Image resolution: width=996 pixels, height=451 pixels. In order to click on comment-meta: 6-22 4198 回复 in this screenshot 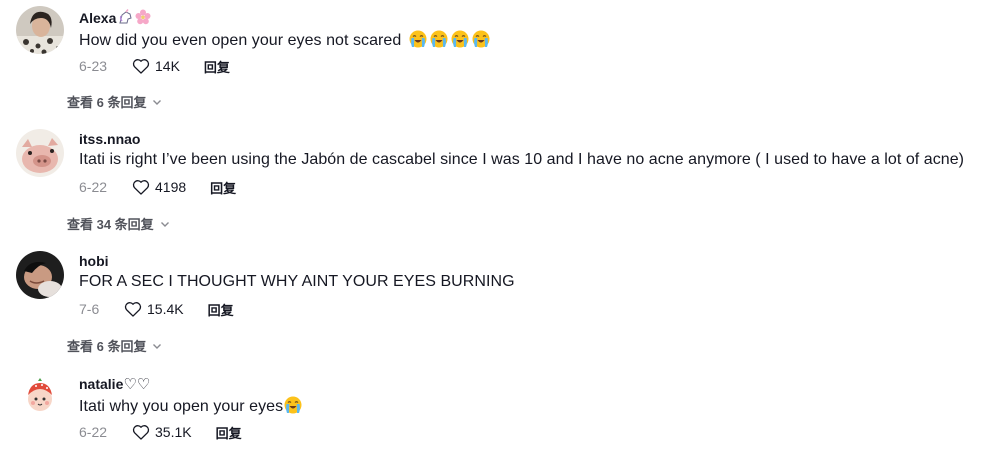, I will do `click(157, 187)`.